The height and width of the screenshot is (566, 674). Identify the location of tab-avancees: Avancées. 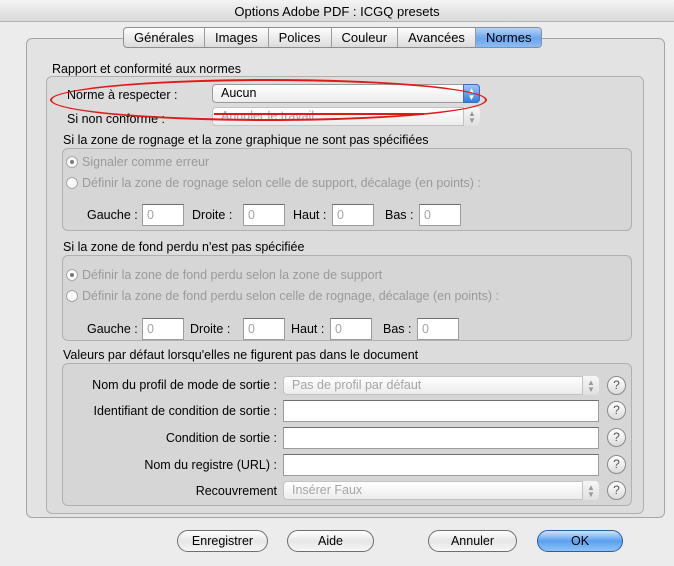
(437, 37).